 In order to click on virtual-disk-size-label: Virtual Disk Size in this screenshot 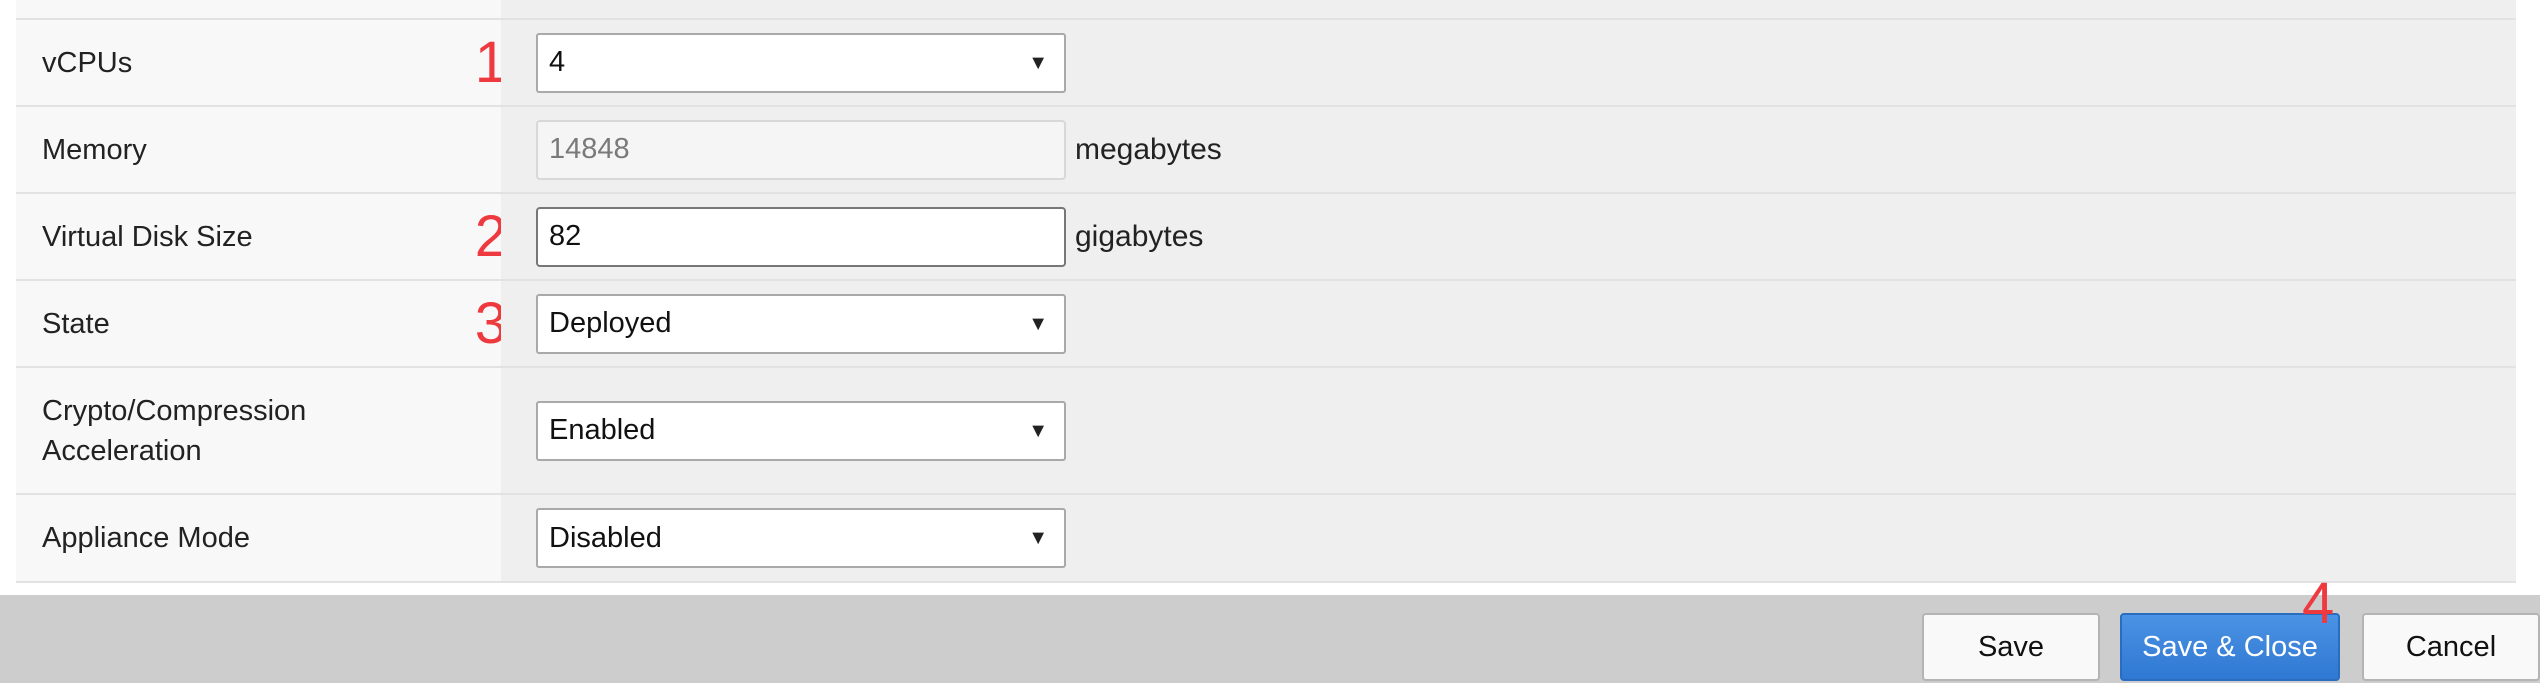, I will do `click(147, 236)`.